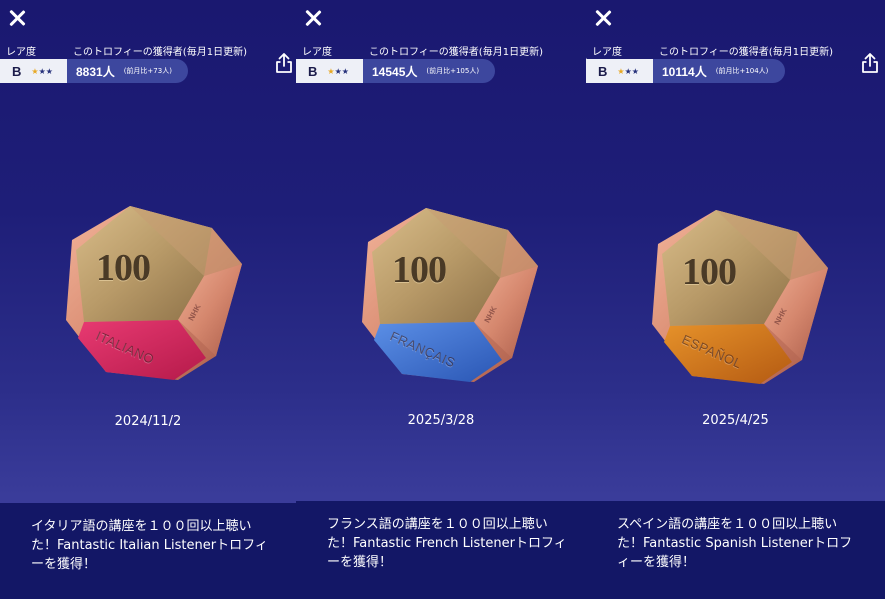  What do you see at coordinates (740, 294) in the screenshot?
I see `trophy-badge: 100 ESPAÑOL NHK` at bounding box center [740, 294].